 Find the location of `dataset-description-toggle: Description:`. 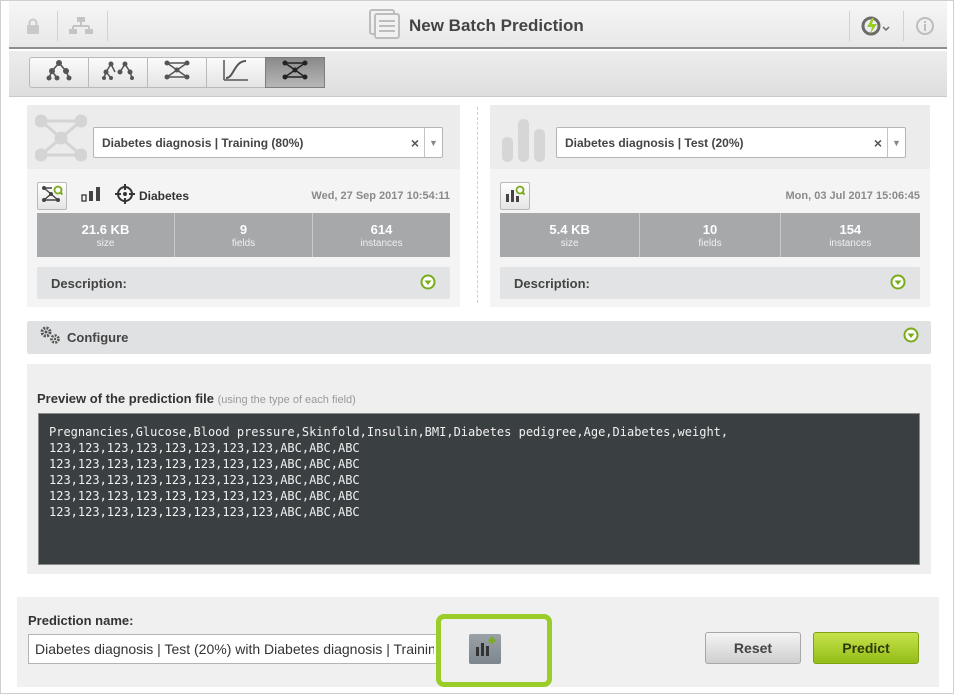

dataset-description-toggle: Description: is located at coordinates (710, 283).